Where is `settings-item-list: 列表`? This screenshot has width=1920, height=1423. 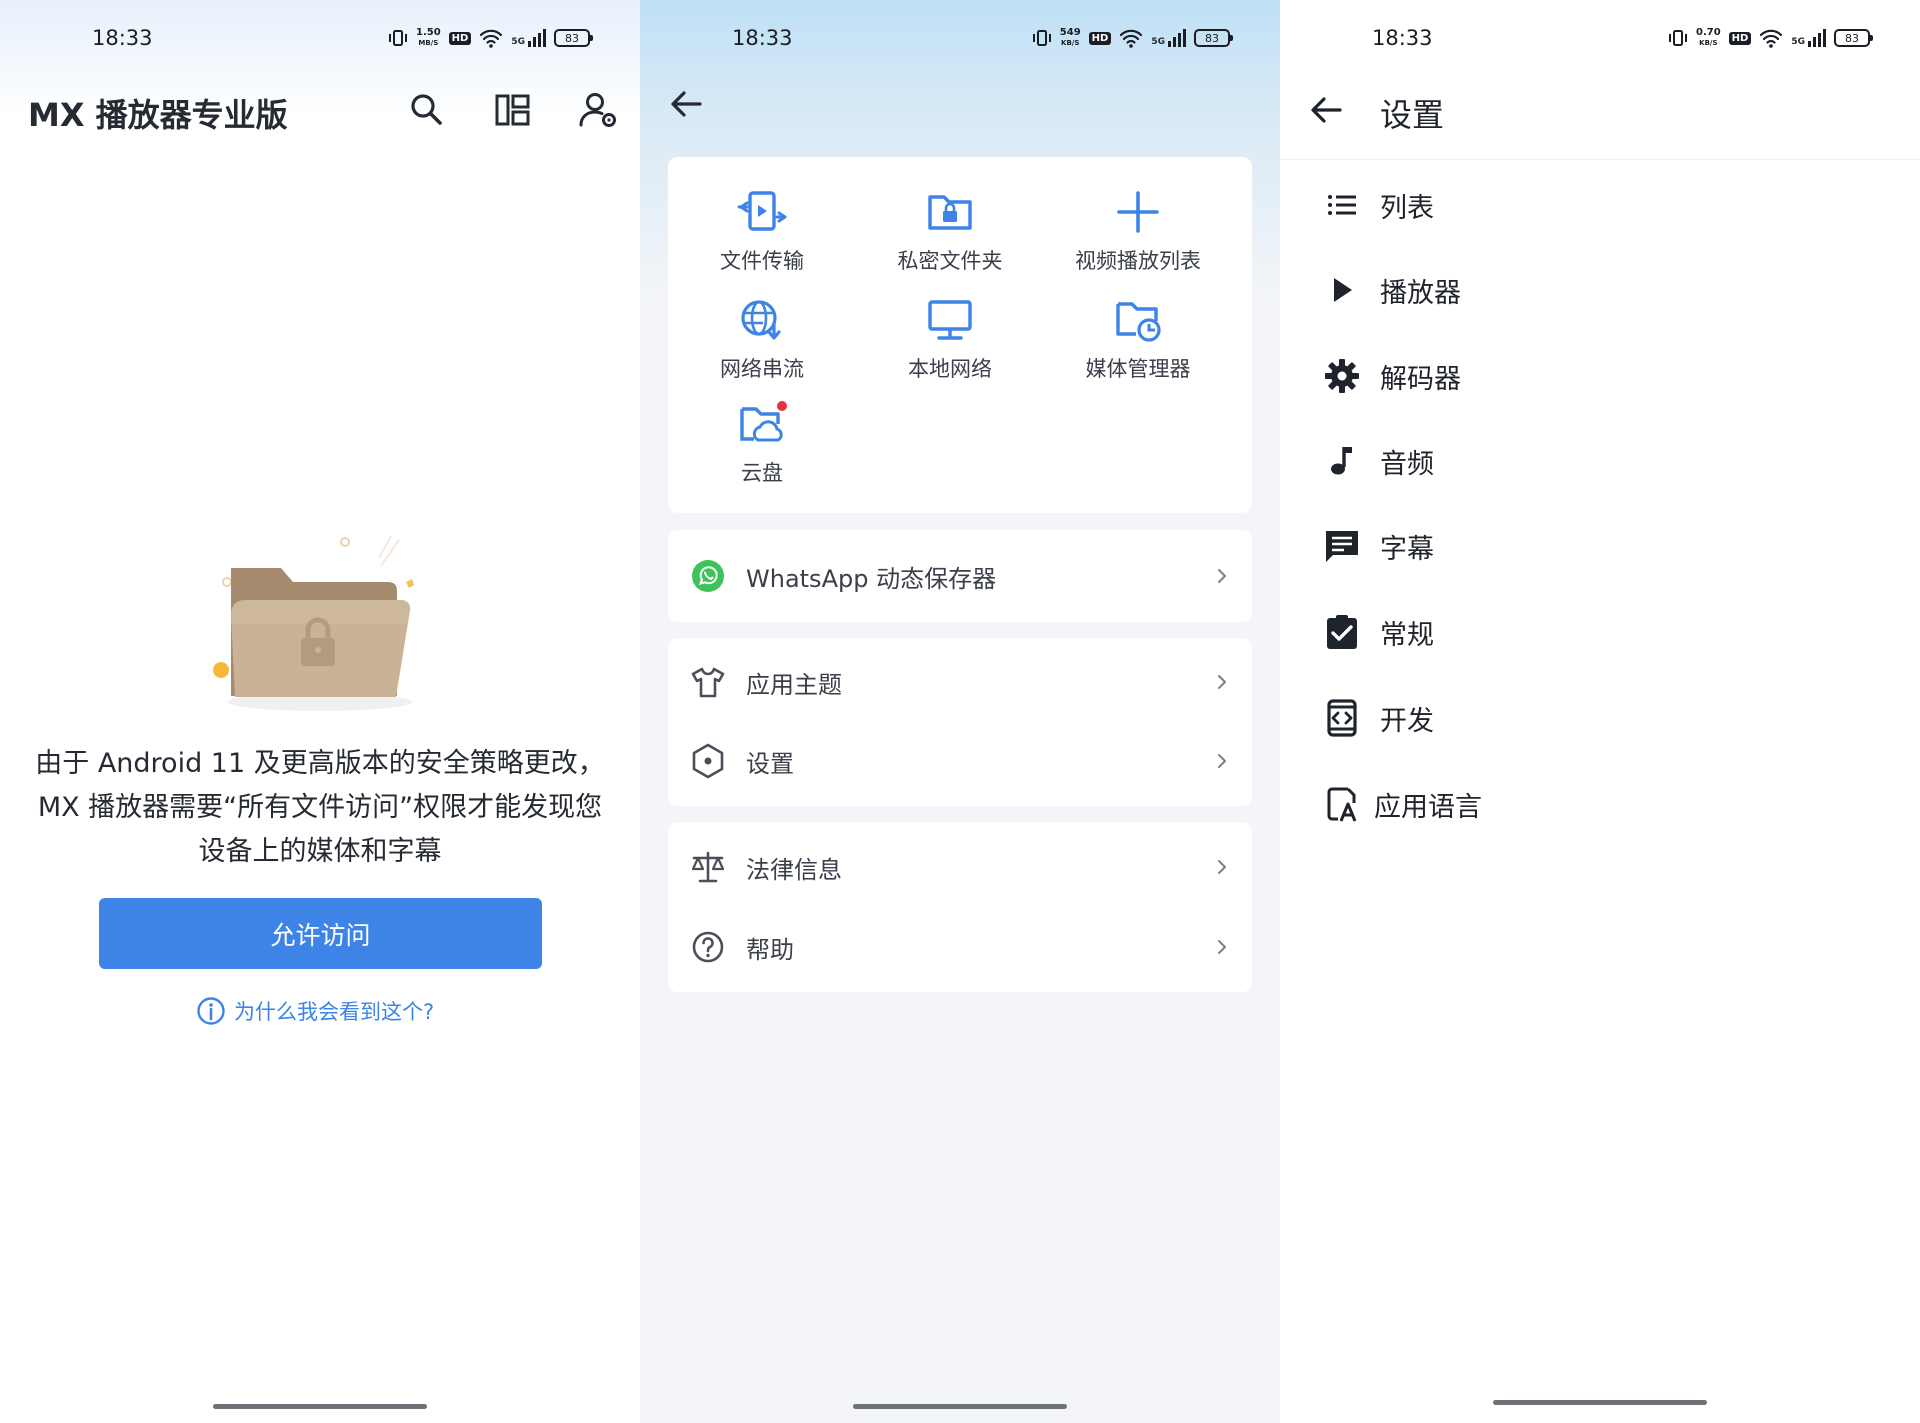
settings-item-list: 列表 is located at coordinates (1378, 205).